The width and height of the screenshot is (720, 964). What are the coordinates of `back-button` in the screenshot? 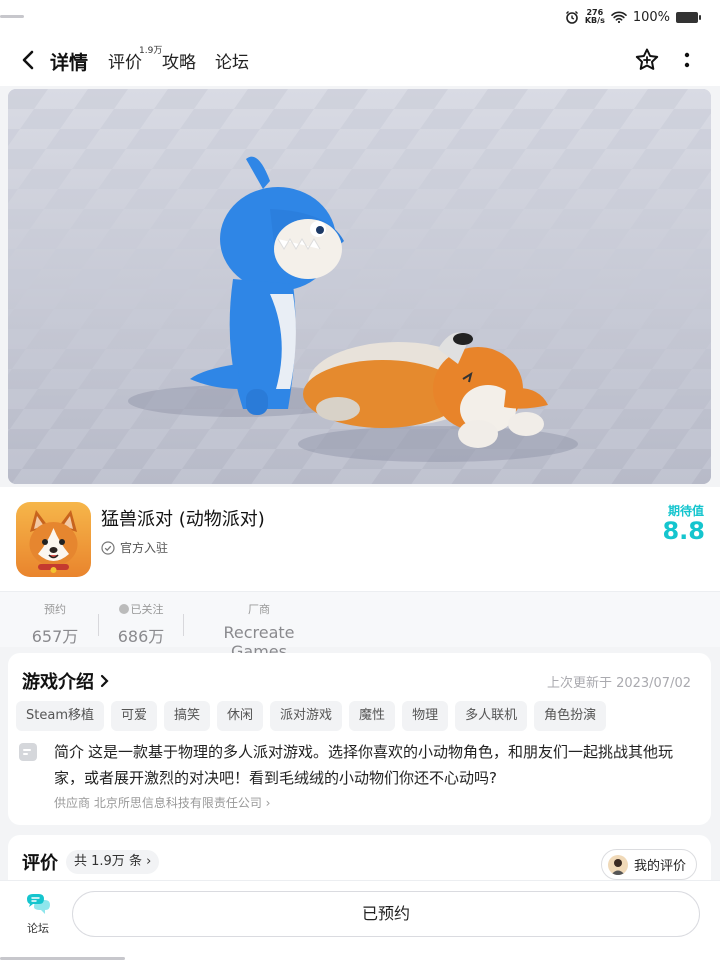 It's located at (29, 60).